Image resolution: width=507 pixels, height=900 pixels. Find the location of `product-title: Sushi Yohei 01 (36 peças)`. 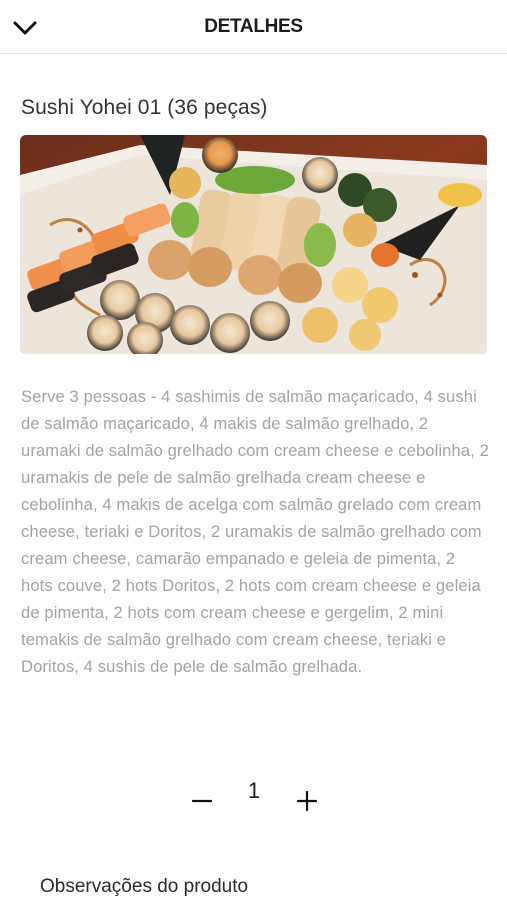

product-title: Sushi Yohei 01 (36 peças) is located at coordinates (144, 107).